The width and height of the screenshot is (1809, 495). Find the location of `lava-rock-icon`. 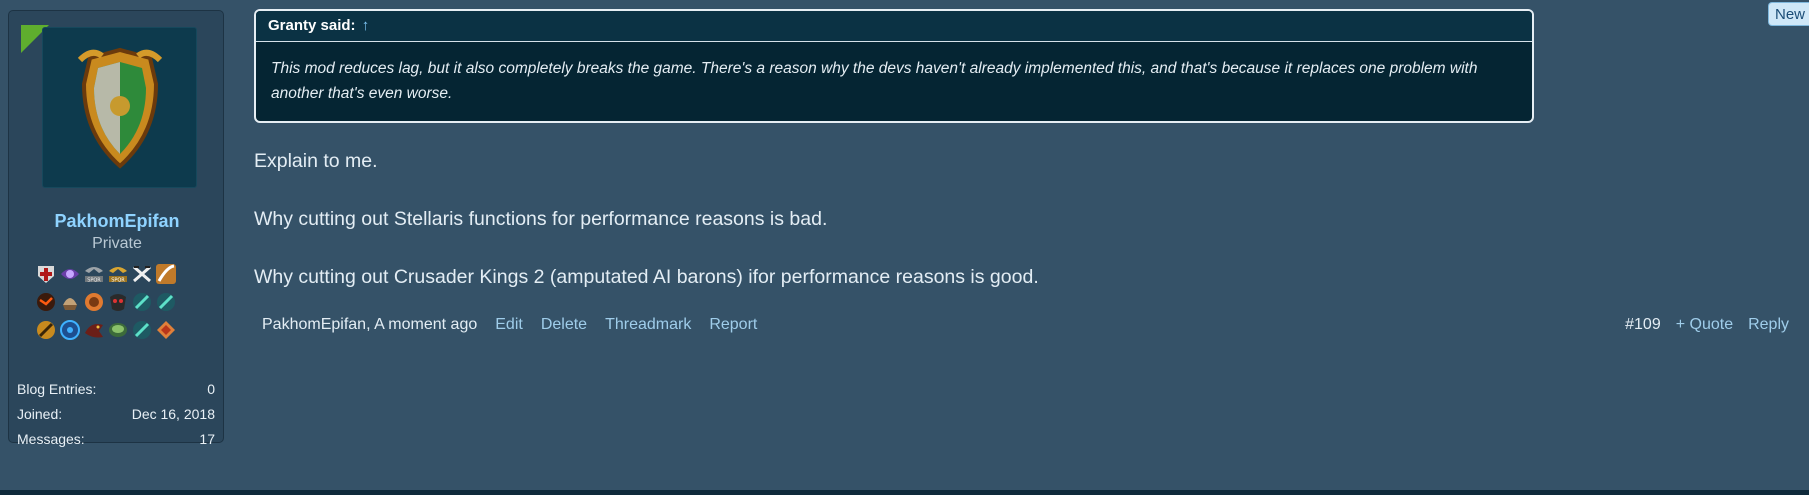

lava-rock-icon is located at coordinates (46, 302).